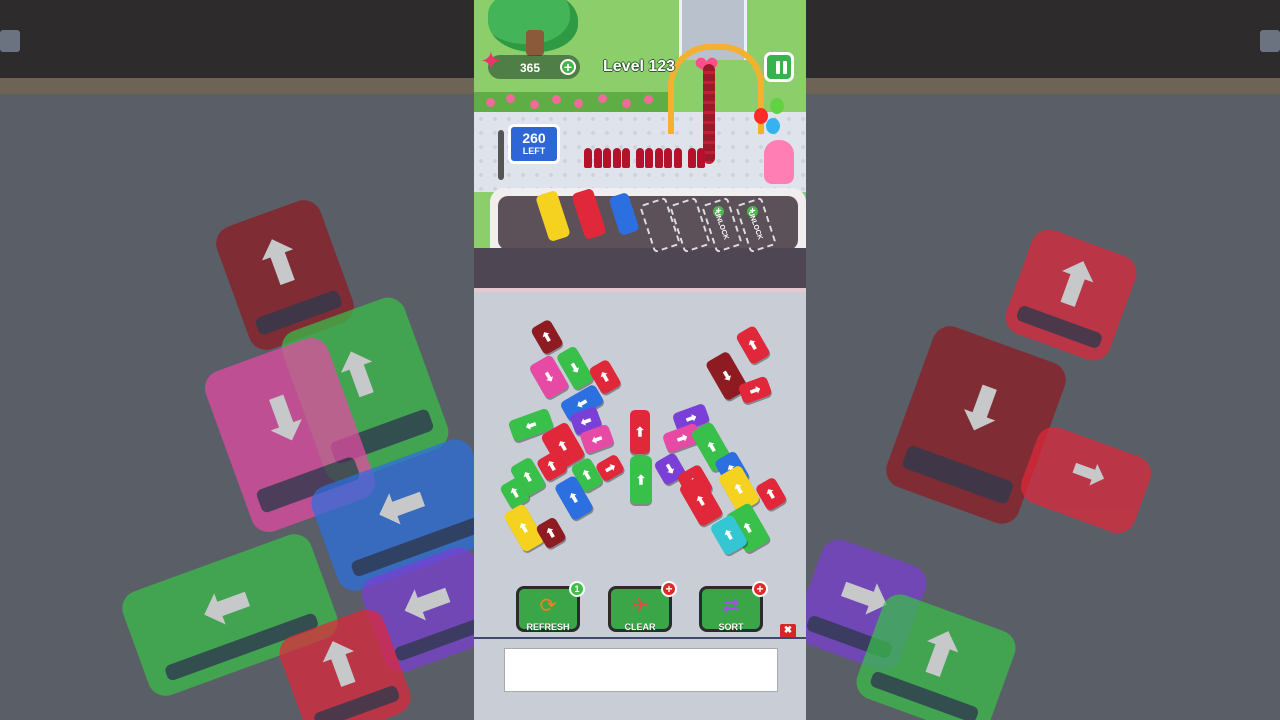 The width and height of the screenshot is (1280, 720). I want to click on people-left-badge: 260 LEFT, so click(534, 144).